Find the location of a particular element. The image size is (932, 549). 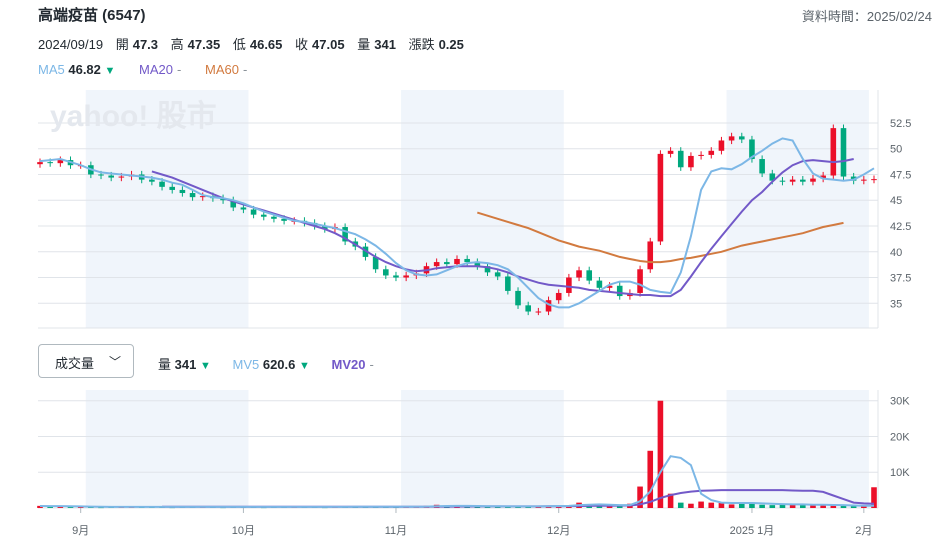

x-tick-label: 10月 is located at coordinates (243, 531).